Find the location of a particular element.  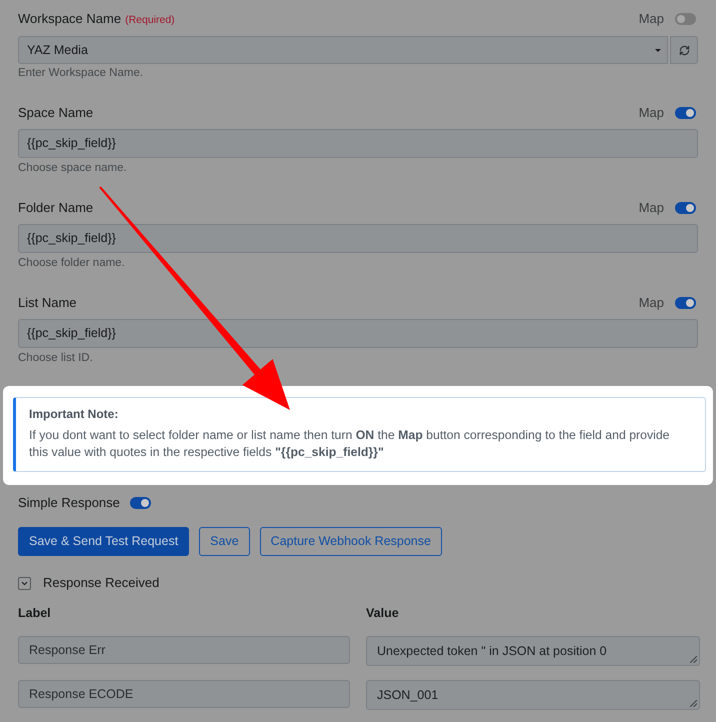

field-hint: Choose folder name. is located at coordinates (72, 263).